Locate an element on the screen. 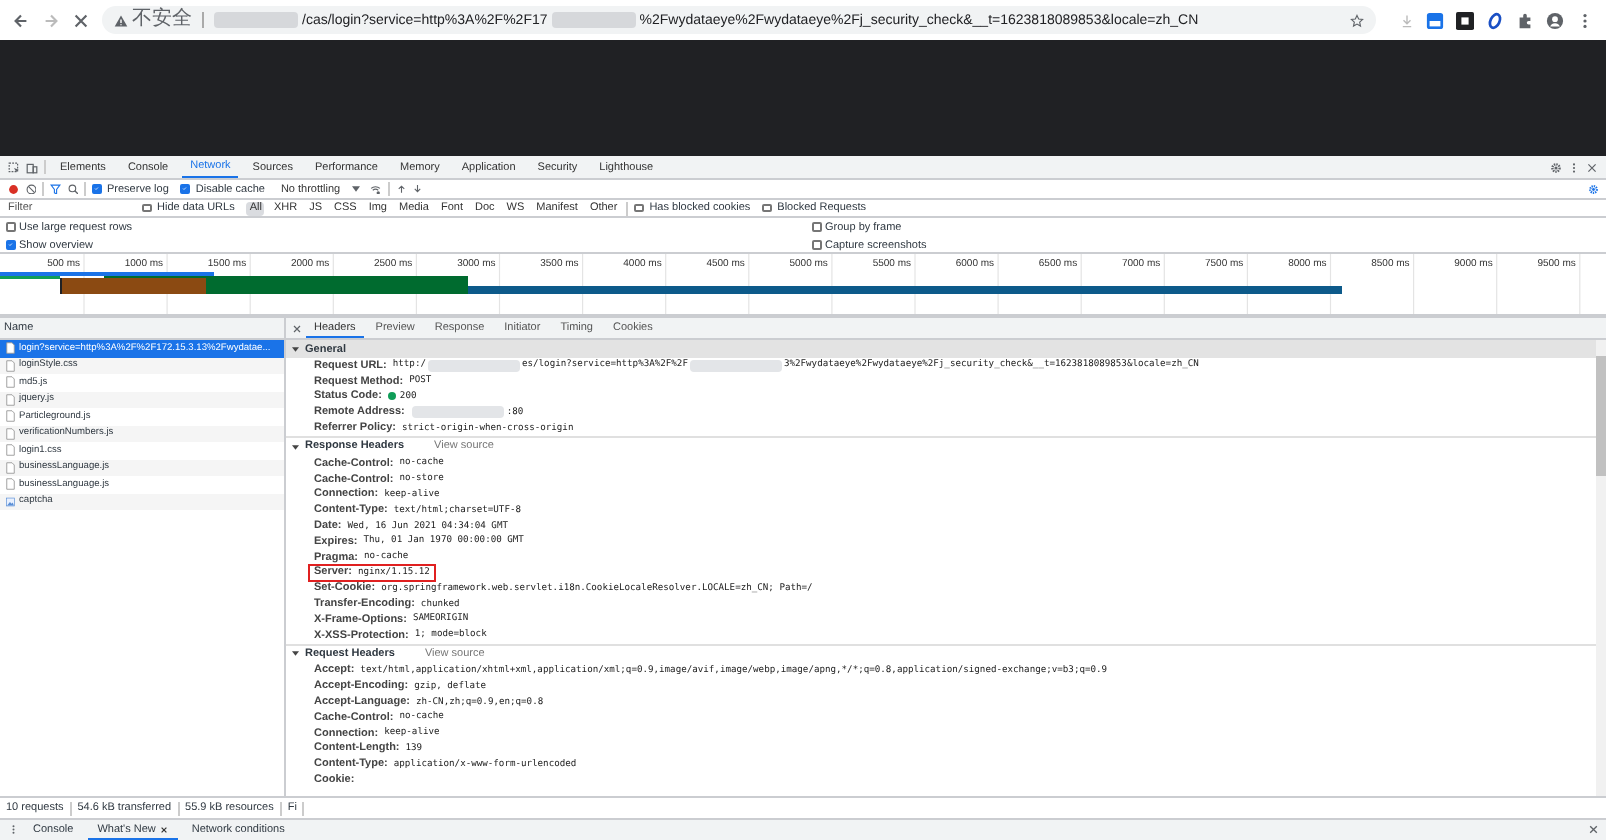 The height and width of the screenshot is (840, 1606). device-icon is located at coordinates (32, 167).